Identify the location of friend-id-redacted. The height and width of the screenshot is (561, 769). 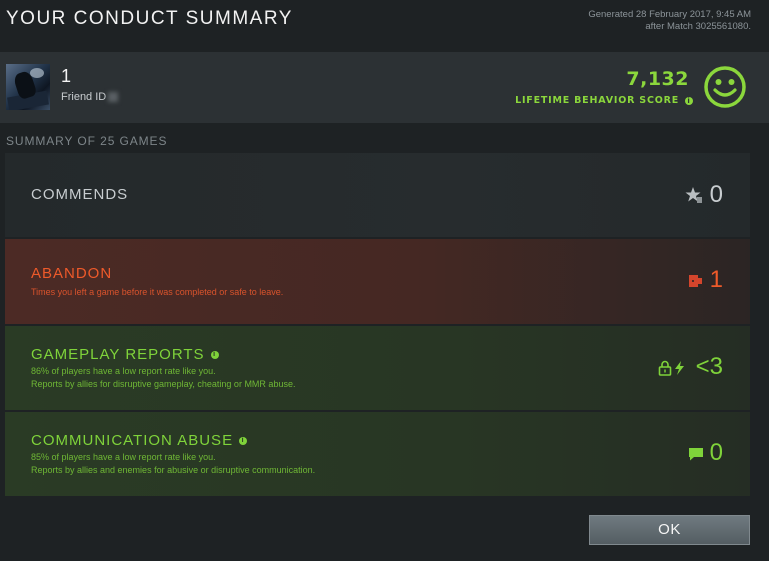
(113, 97).